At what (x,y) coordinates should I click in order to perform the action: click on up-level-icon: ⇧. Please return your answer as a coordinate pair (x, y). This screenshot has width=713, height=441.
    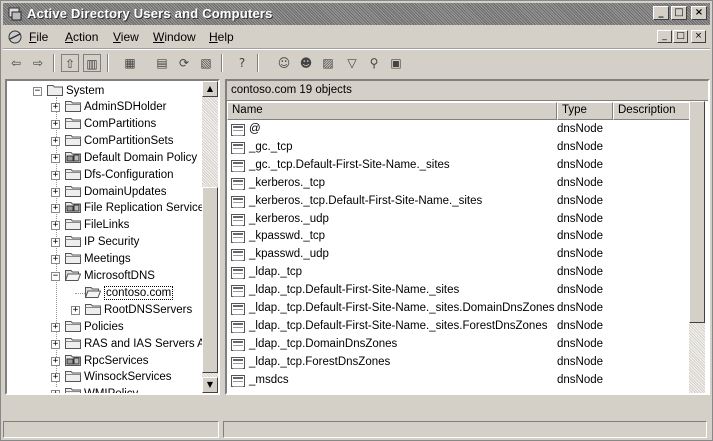
    Looking at the image, I should click on (70, 63).